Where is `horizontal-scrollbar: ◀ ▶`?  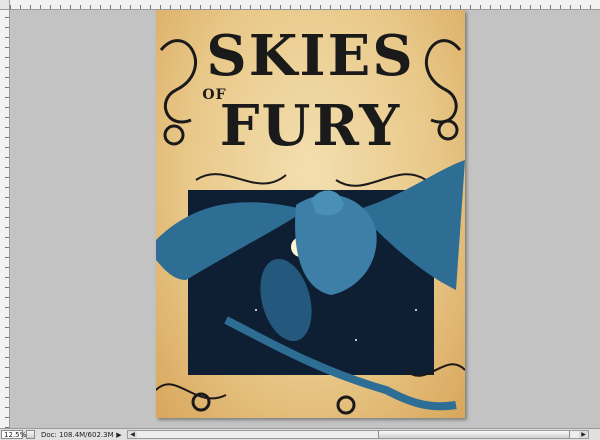
horizontal-scrollbar: ◀ ▶ is located at coordinates (358, 434).